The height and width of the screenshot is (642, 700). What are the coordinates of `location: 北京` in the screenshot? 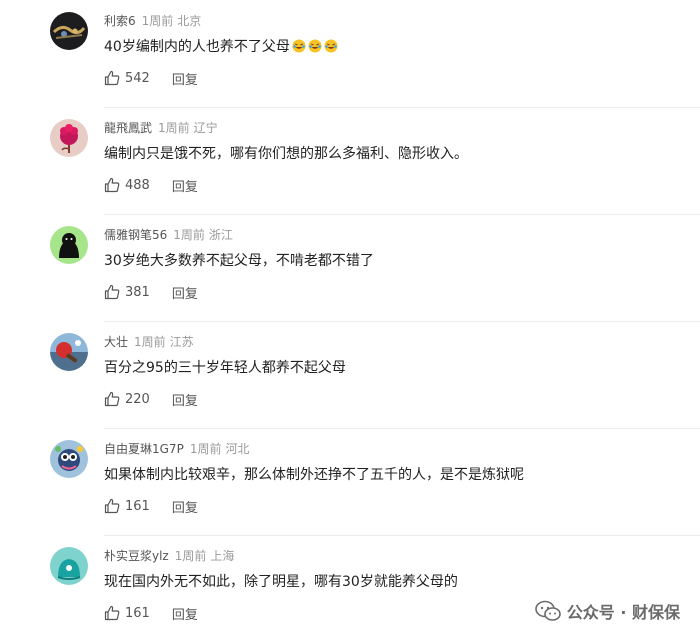 It's located at (189, 21).